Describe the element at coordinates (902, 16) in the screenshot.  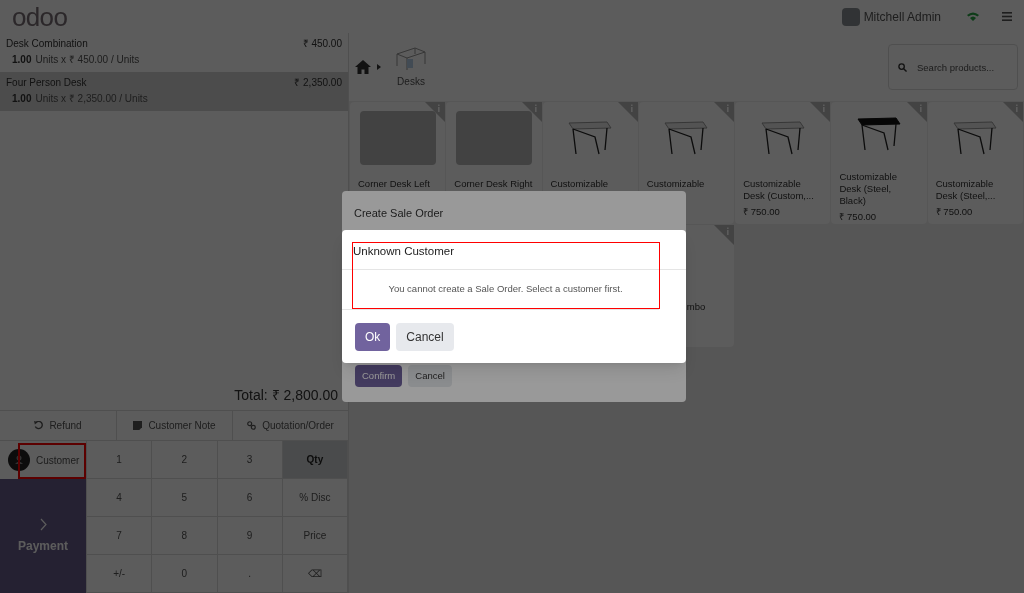
I see `user-name: Mitchell Admin` at that location.